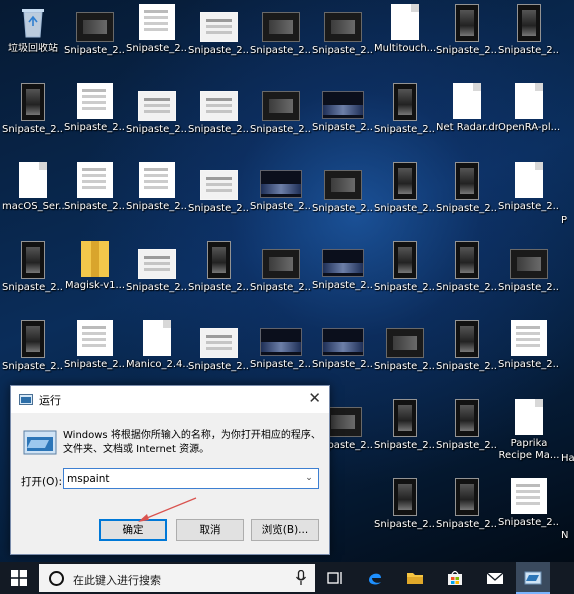  Describe the element at coordinates (455, 578) in the screenshot. I see `store-button` at that location.